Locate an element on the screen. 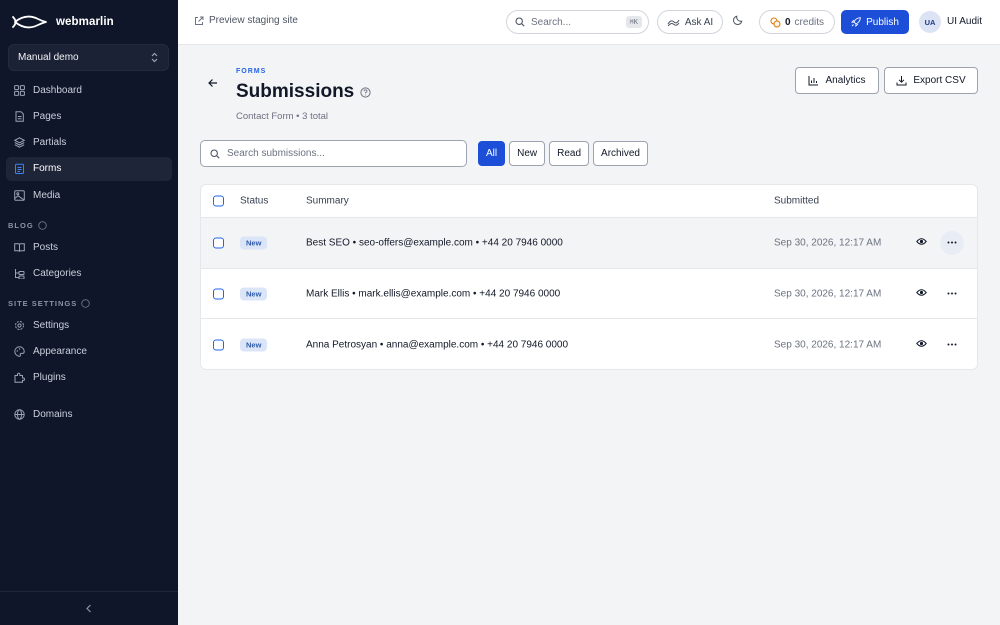  analytics-button: Analytics is located at coordinates (837, 80).